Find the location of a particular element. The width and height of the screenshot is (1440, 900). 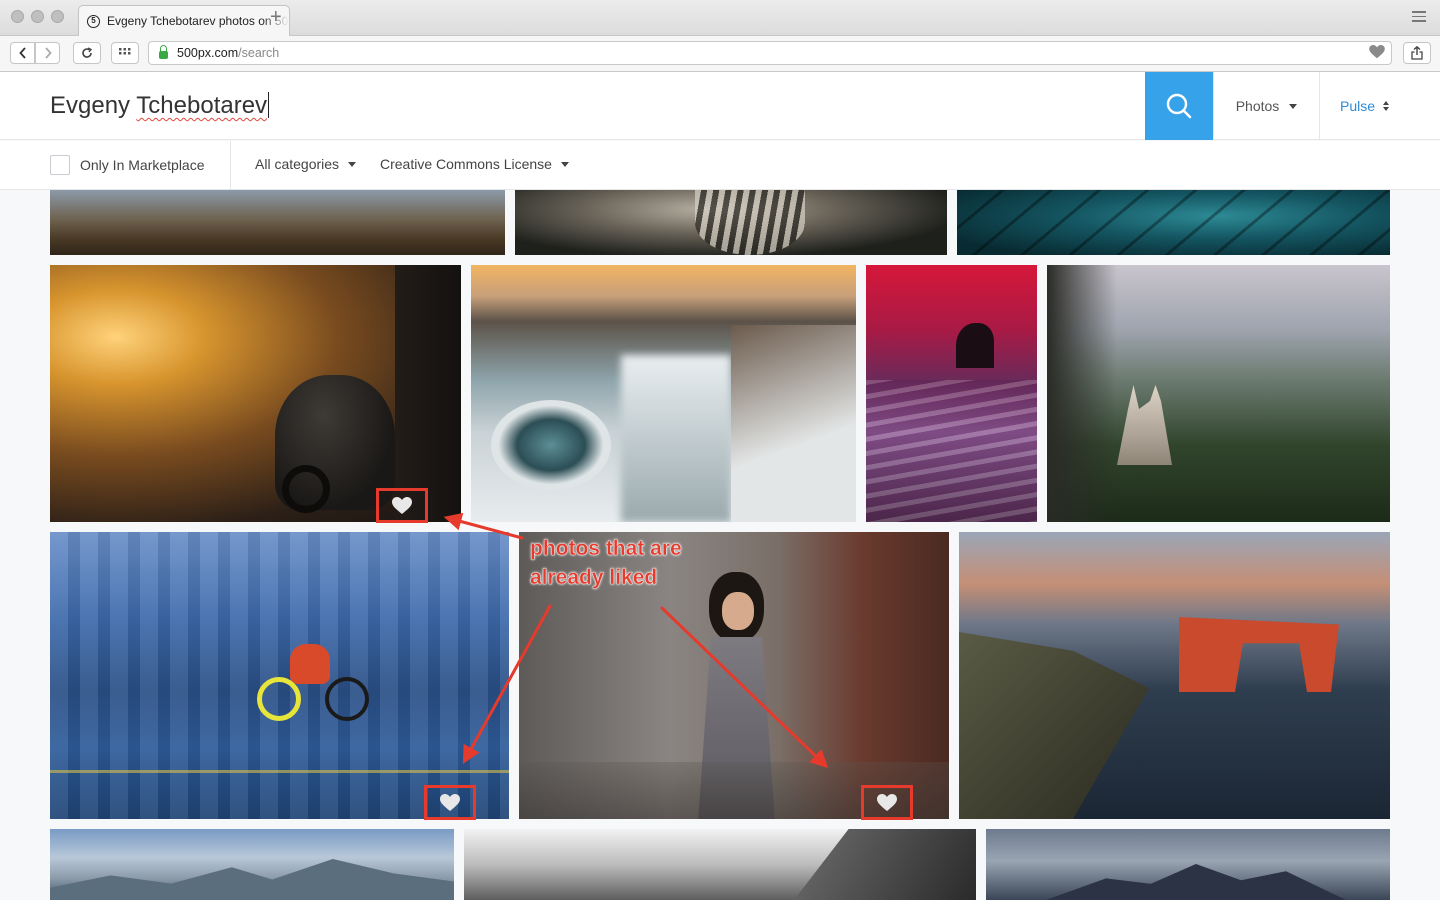

sort-dropdown: Pulse is located at coordinates (1380, 106).